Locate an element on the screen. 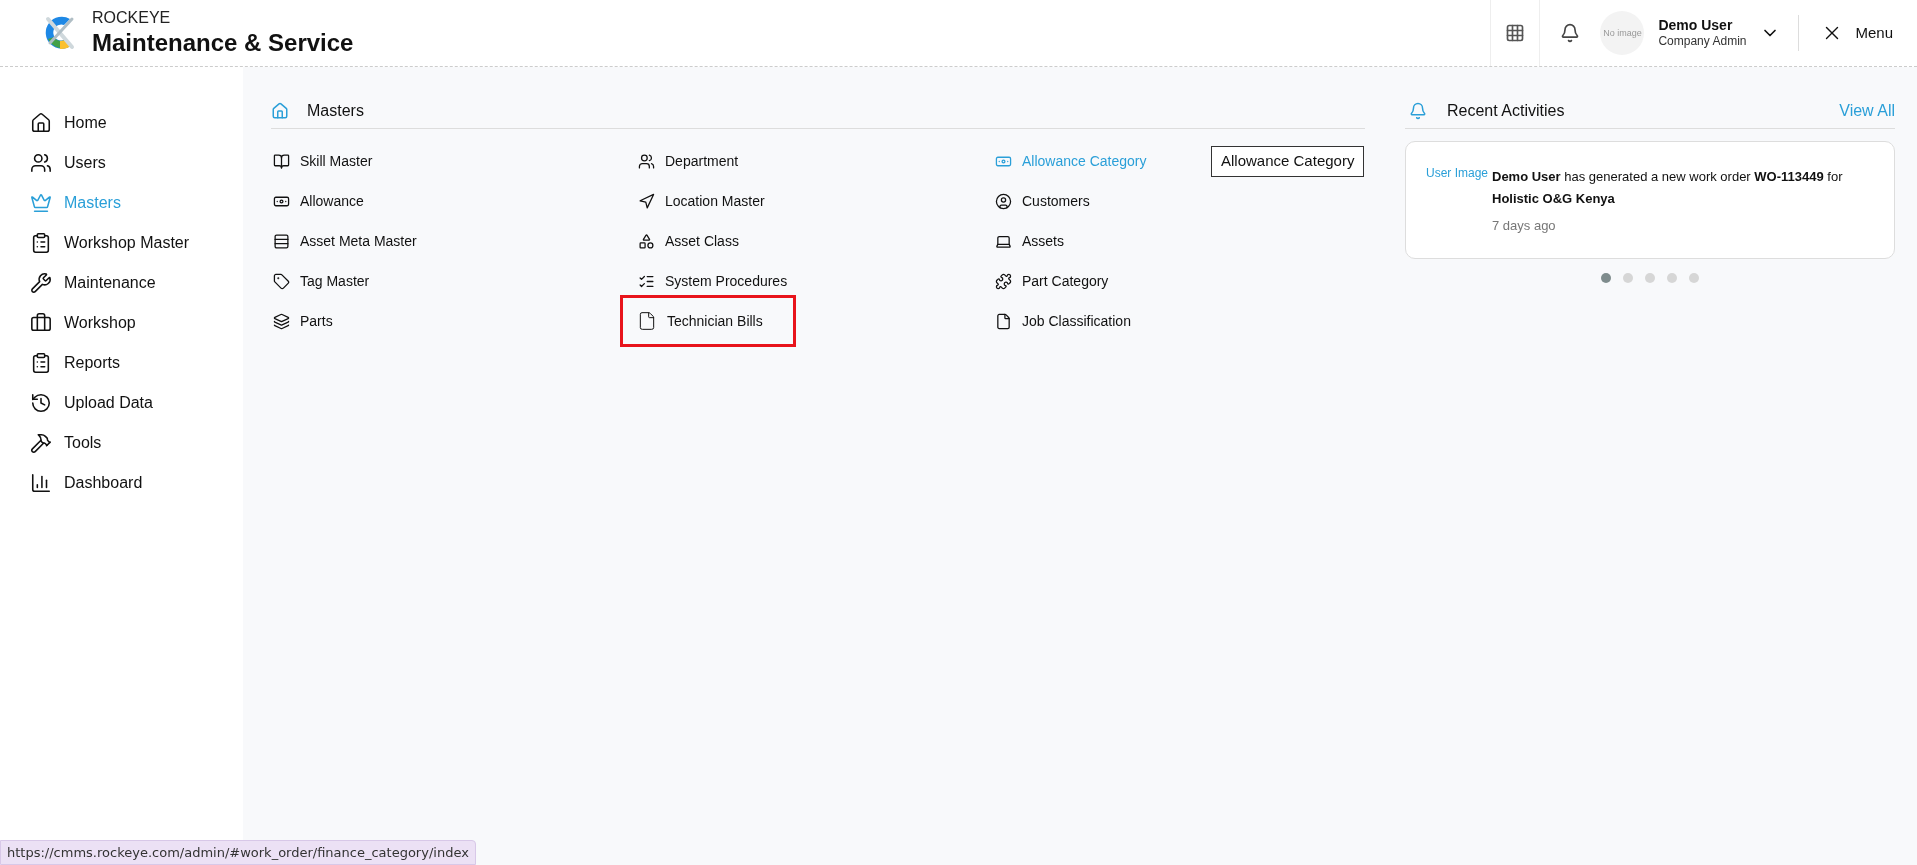 The width and height of the screenshot is (1917, 865). master-link: Customers is located at coordinates (1042, 201).